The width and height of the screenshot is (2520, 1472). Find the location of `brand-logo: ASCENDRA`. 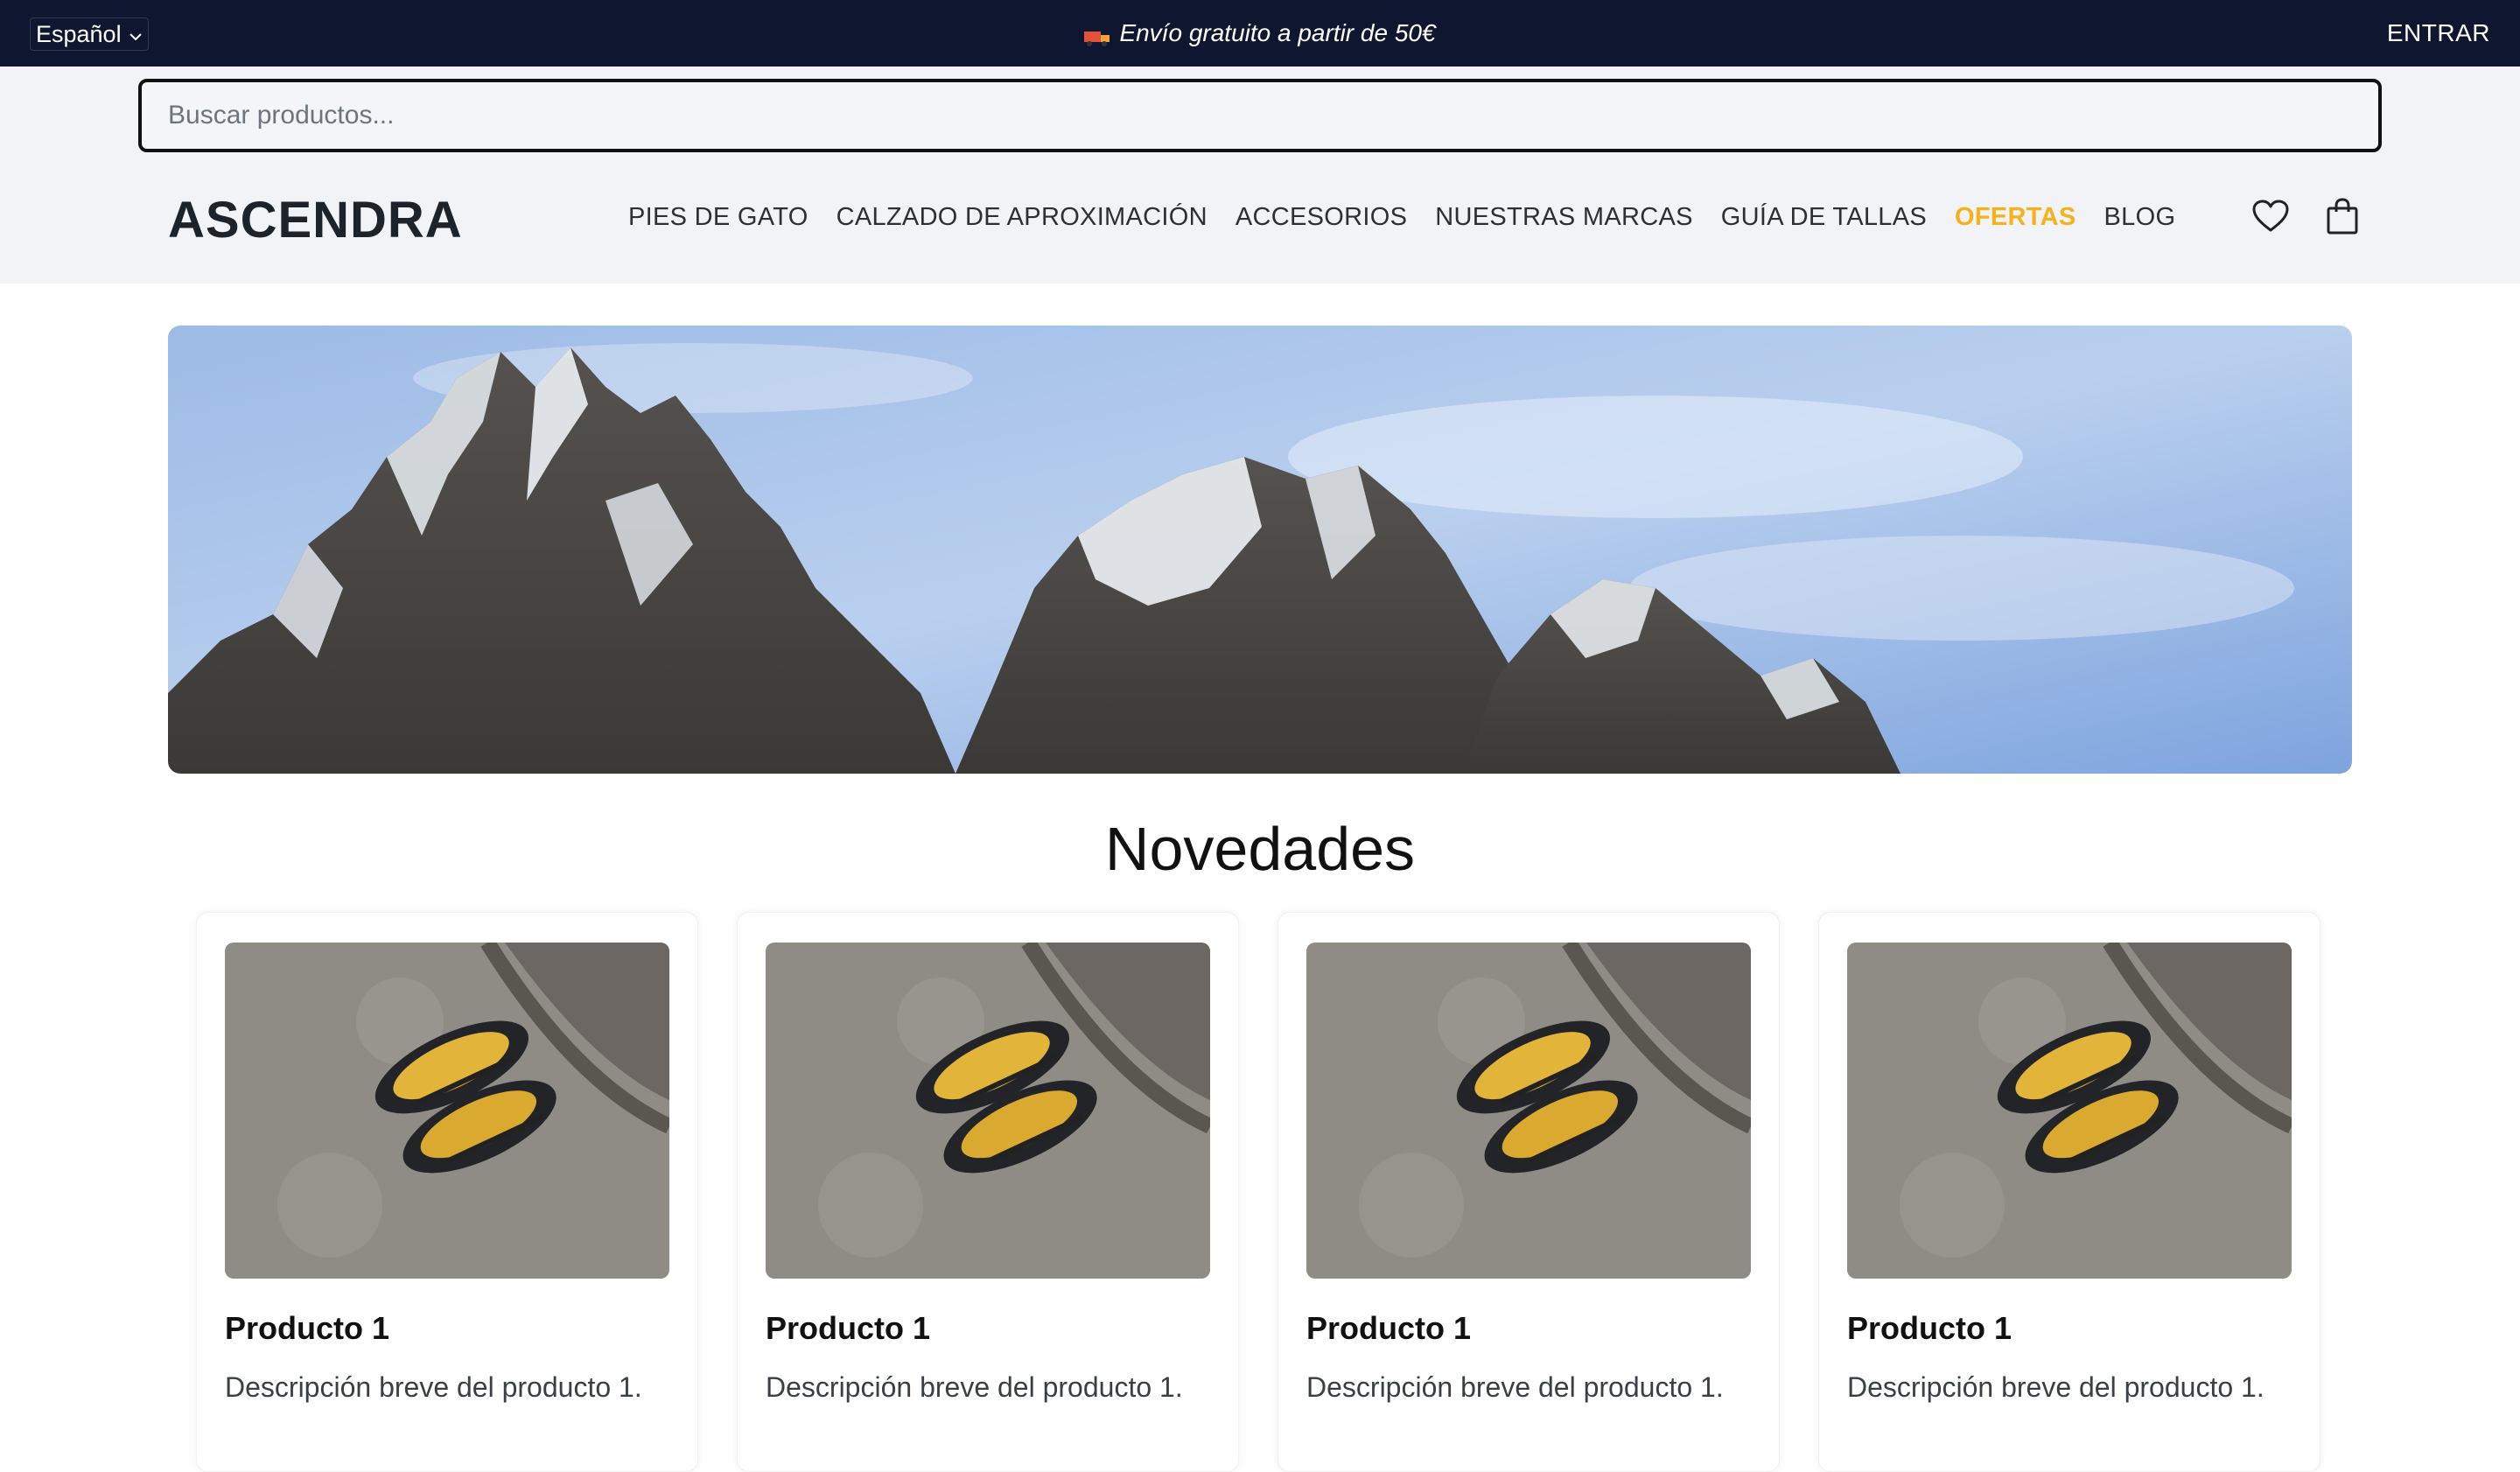

brand-logo: ASCENDRA is located at coordinates (315, 220).